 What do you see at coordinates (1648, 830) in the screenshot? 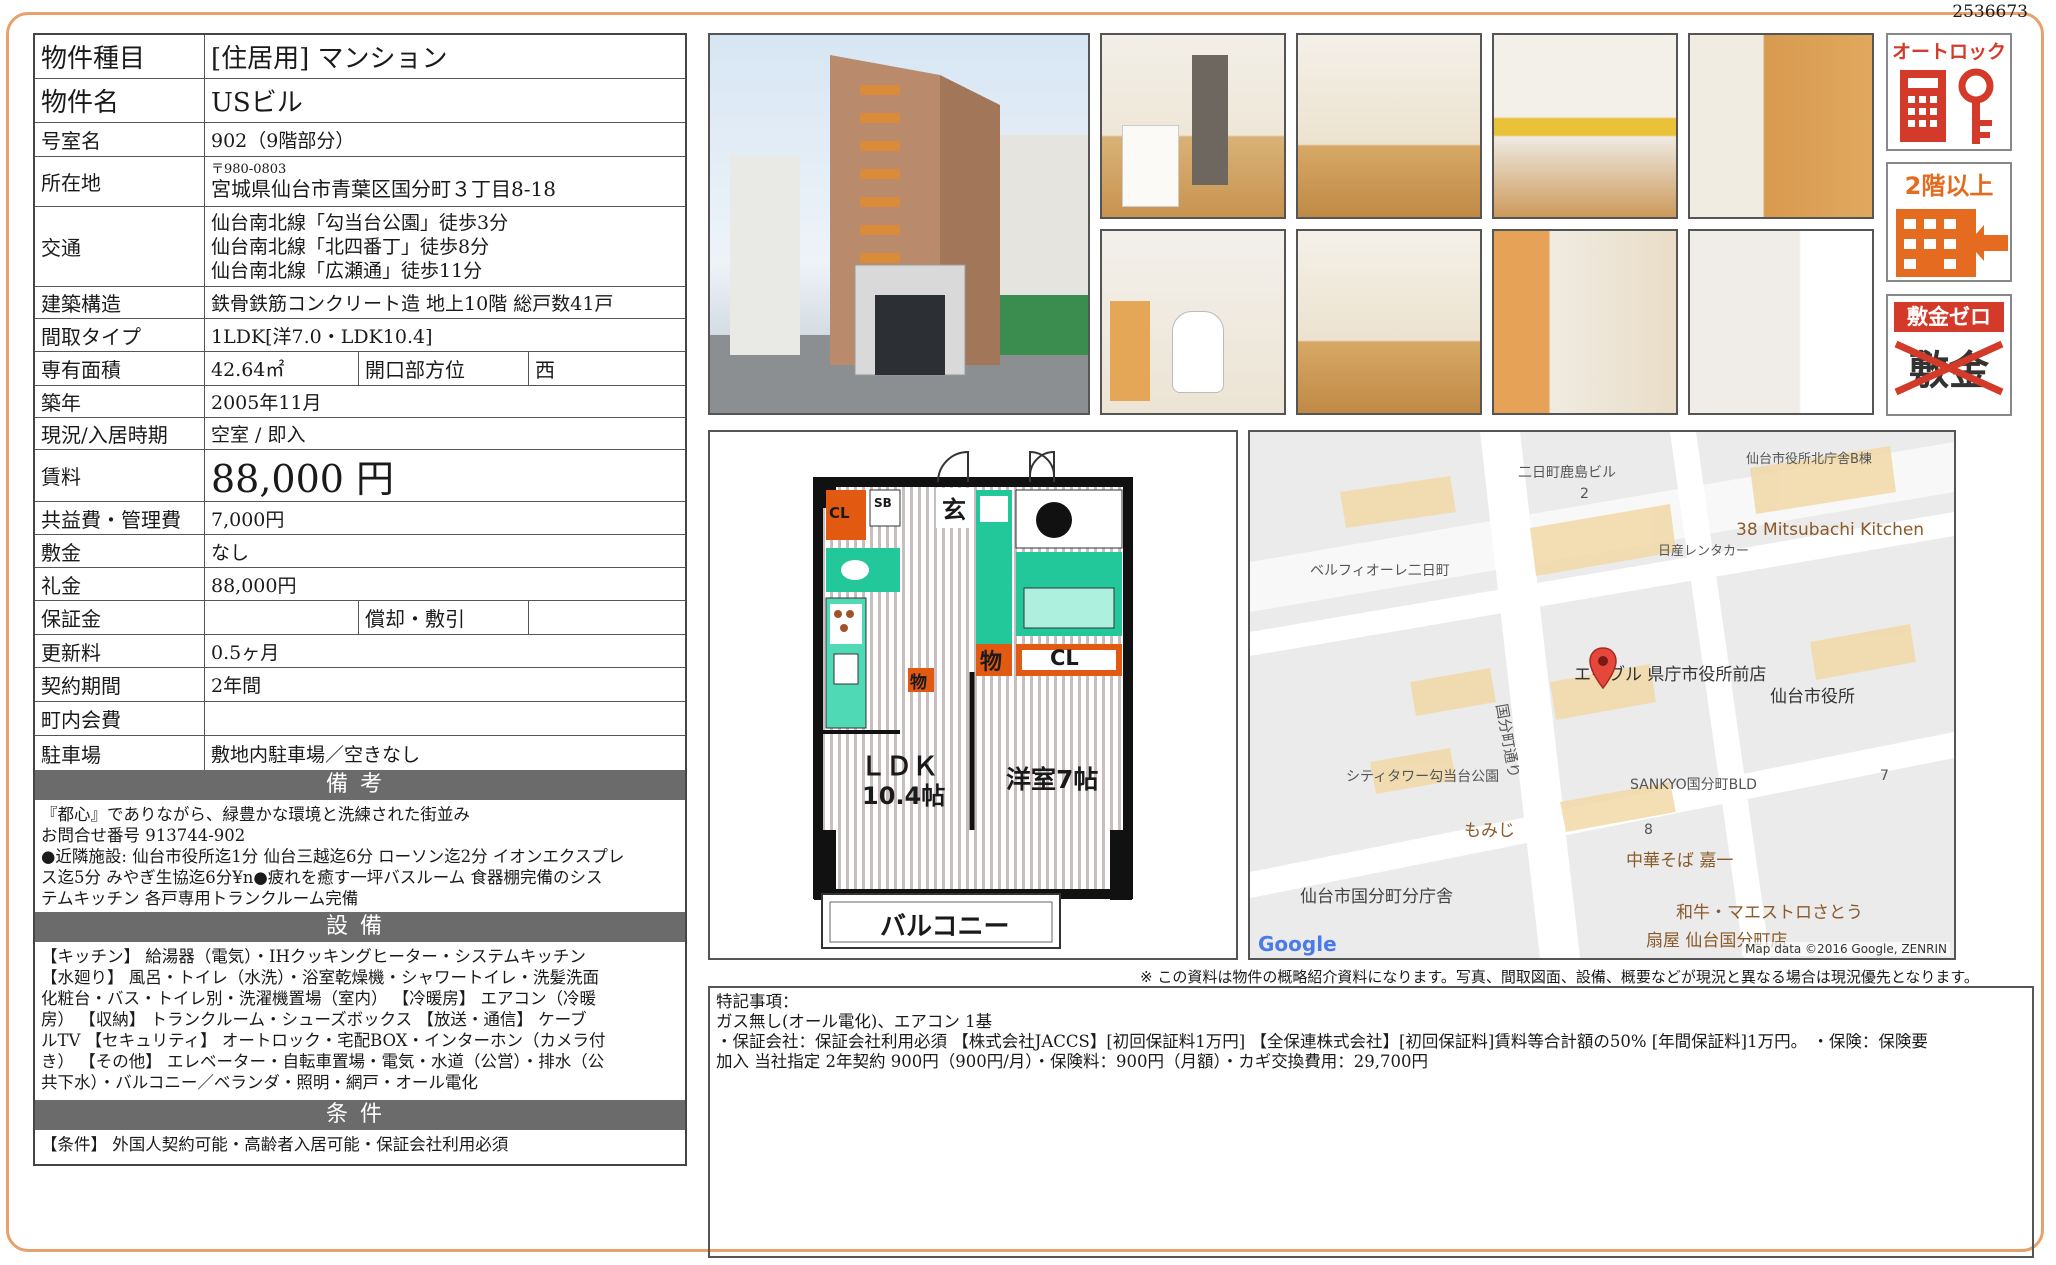
I see `map-block-number: 8` at bounding box center [1648, 830].